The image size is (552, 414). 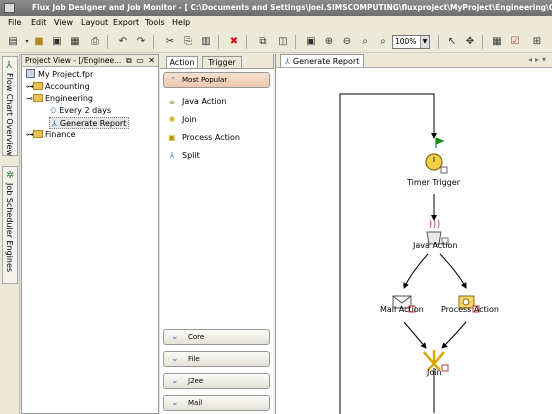 What do you see at coordinates (181, 120) in the screenshot?
I see `palette-item-join: ✺ Join` at bounding box center [181, 120].